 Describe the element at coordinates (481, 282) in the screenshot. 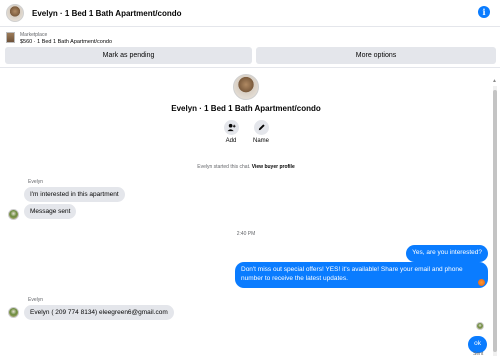

I see `reaction-emoji-icon` at that location.